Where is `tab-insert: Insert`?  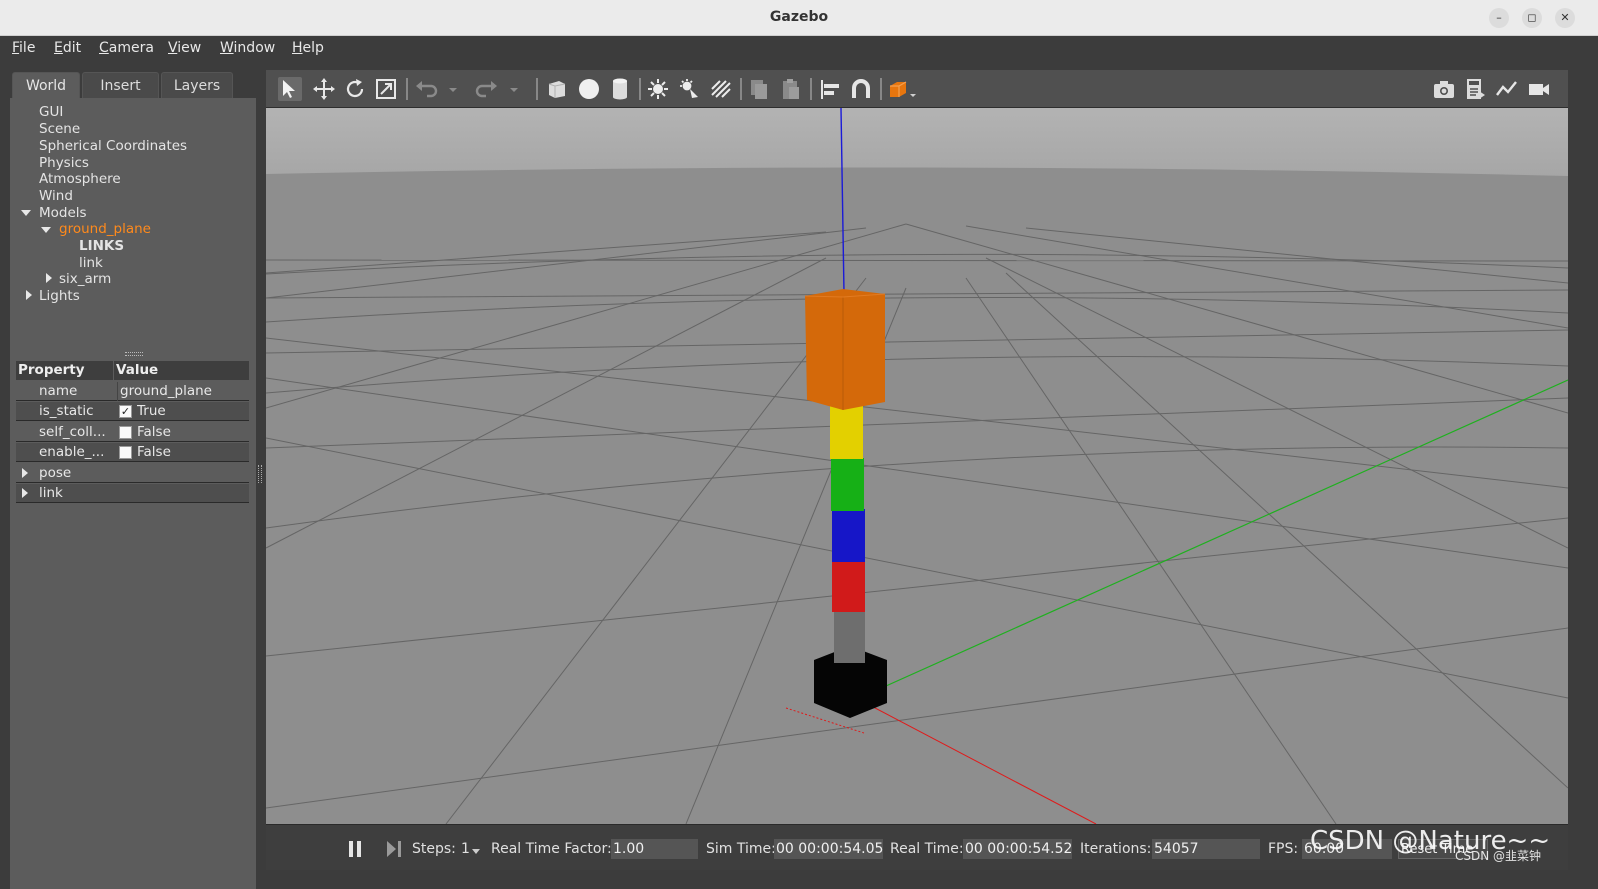
tab-insert: Insert is located at coordinates (120, 85).